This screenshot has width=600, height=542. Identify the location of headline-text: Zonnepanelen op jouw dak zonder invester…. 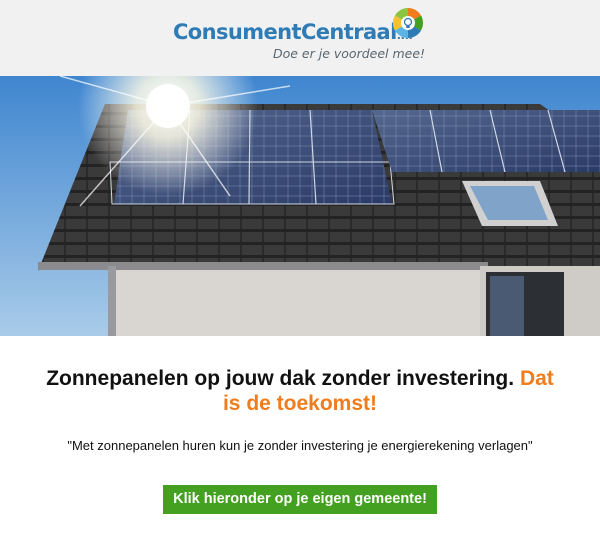
(280, 378).